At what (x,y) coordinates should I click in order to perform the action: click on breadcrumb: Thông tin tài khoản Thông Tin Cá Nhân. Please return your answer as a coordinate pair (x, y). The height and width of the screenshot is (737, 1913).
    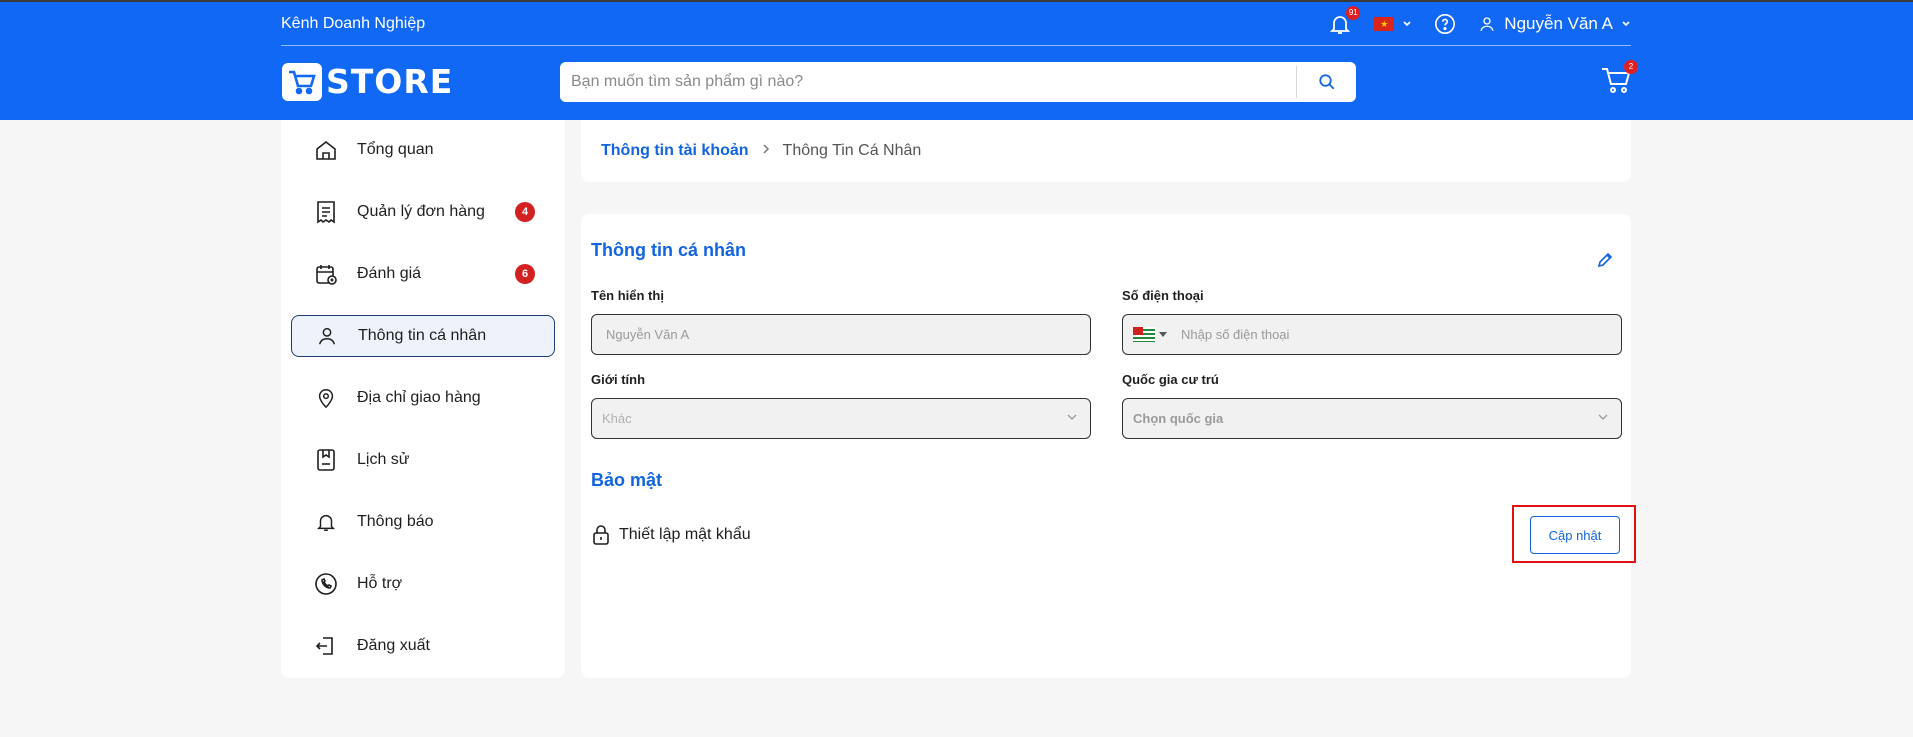
    Looking at the image, I should click on (1106, 151).